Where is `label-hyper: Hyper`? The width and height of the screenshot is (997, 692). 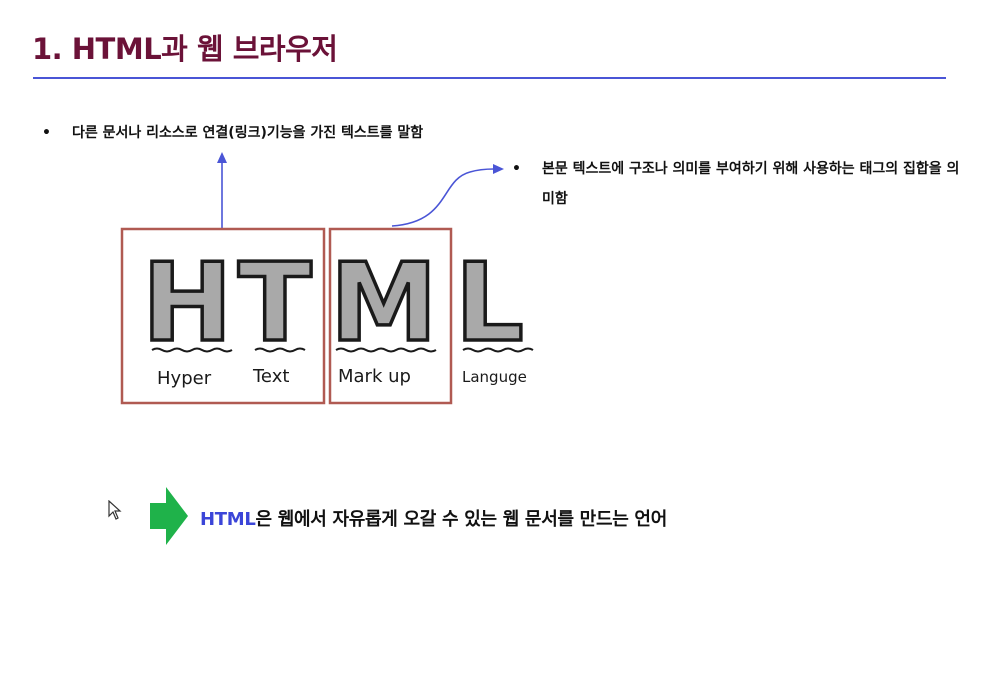 label-hyper: Hyper is located at coordinates (184, 378).